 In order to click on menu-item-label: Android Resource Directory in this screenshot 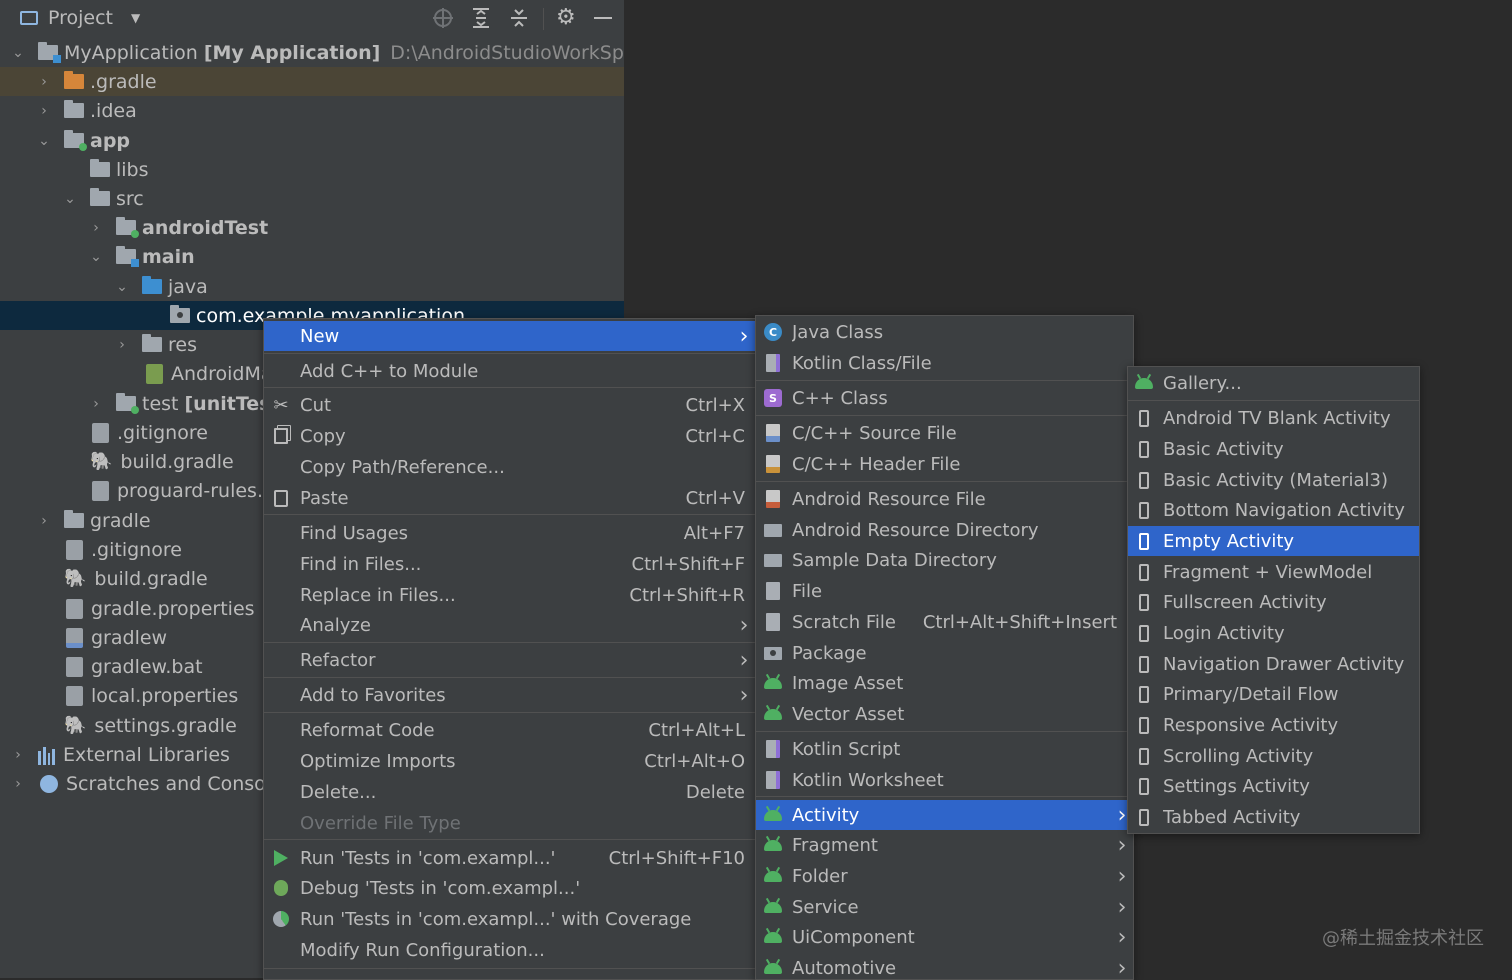, I will do `click(962, 530)`.